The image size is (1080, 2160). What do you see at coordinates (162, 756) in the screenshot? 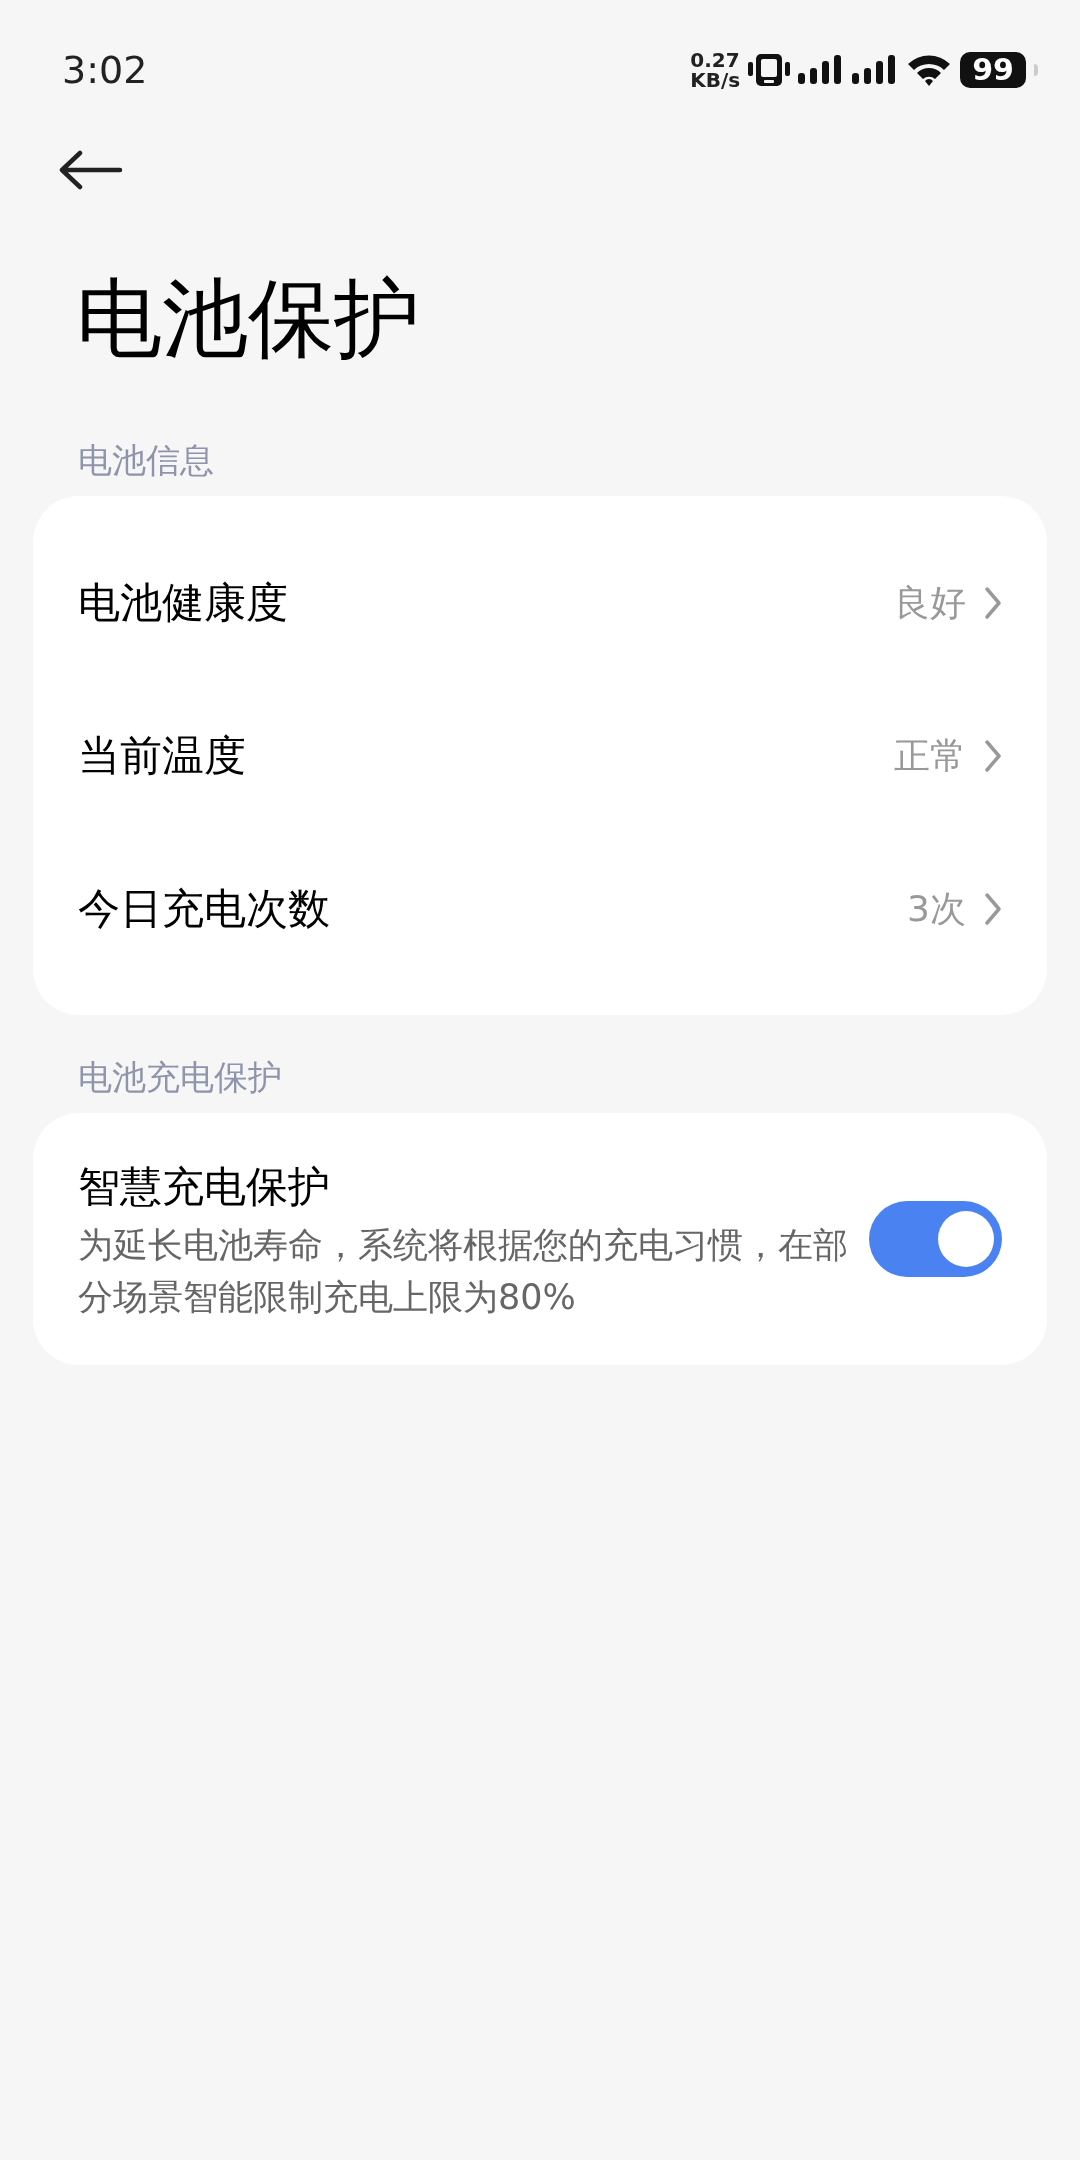
I see `row-label: 当前温度` at bounding box center [162, 756].